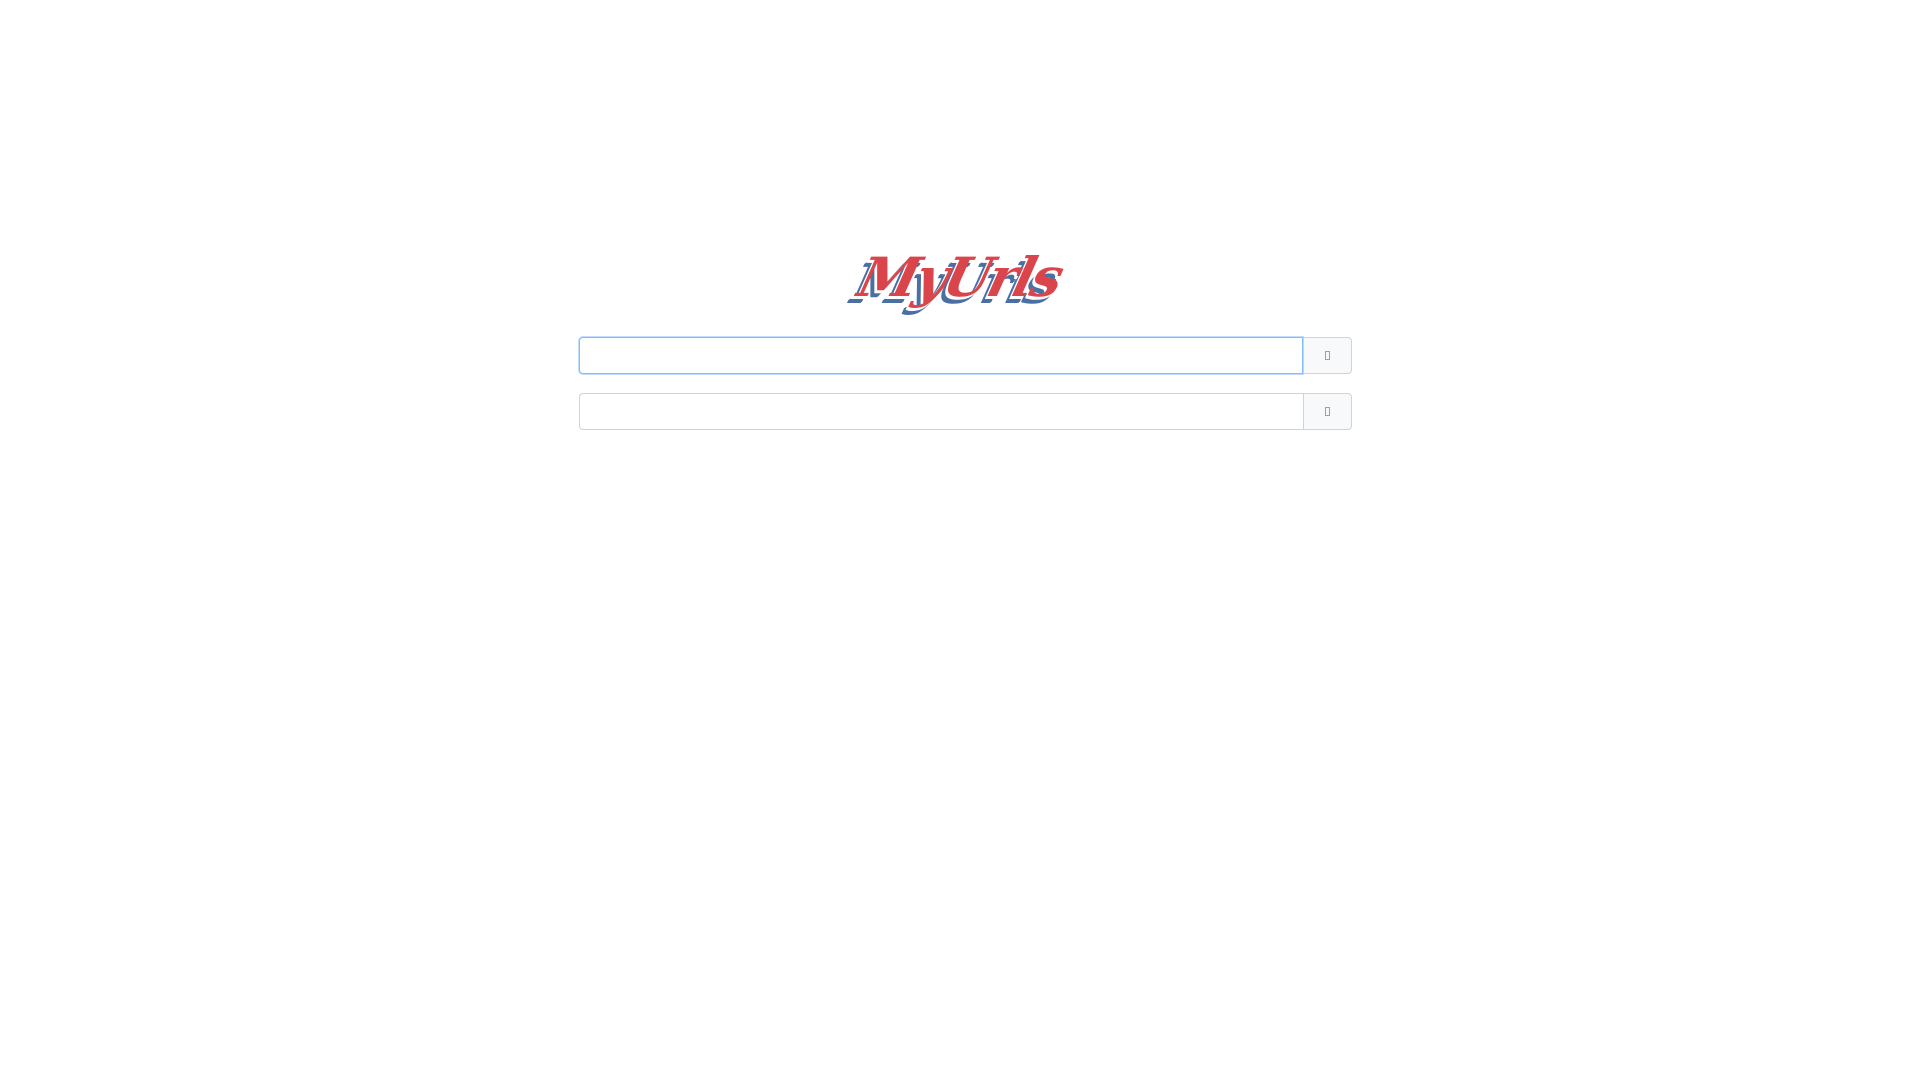 This screenshot has height=1080, width=1920. I want to click on logo-text: MyUrls, so click(960, 277).